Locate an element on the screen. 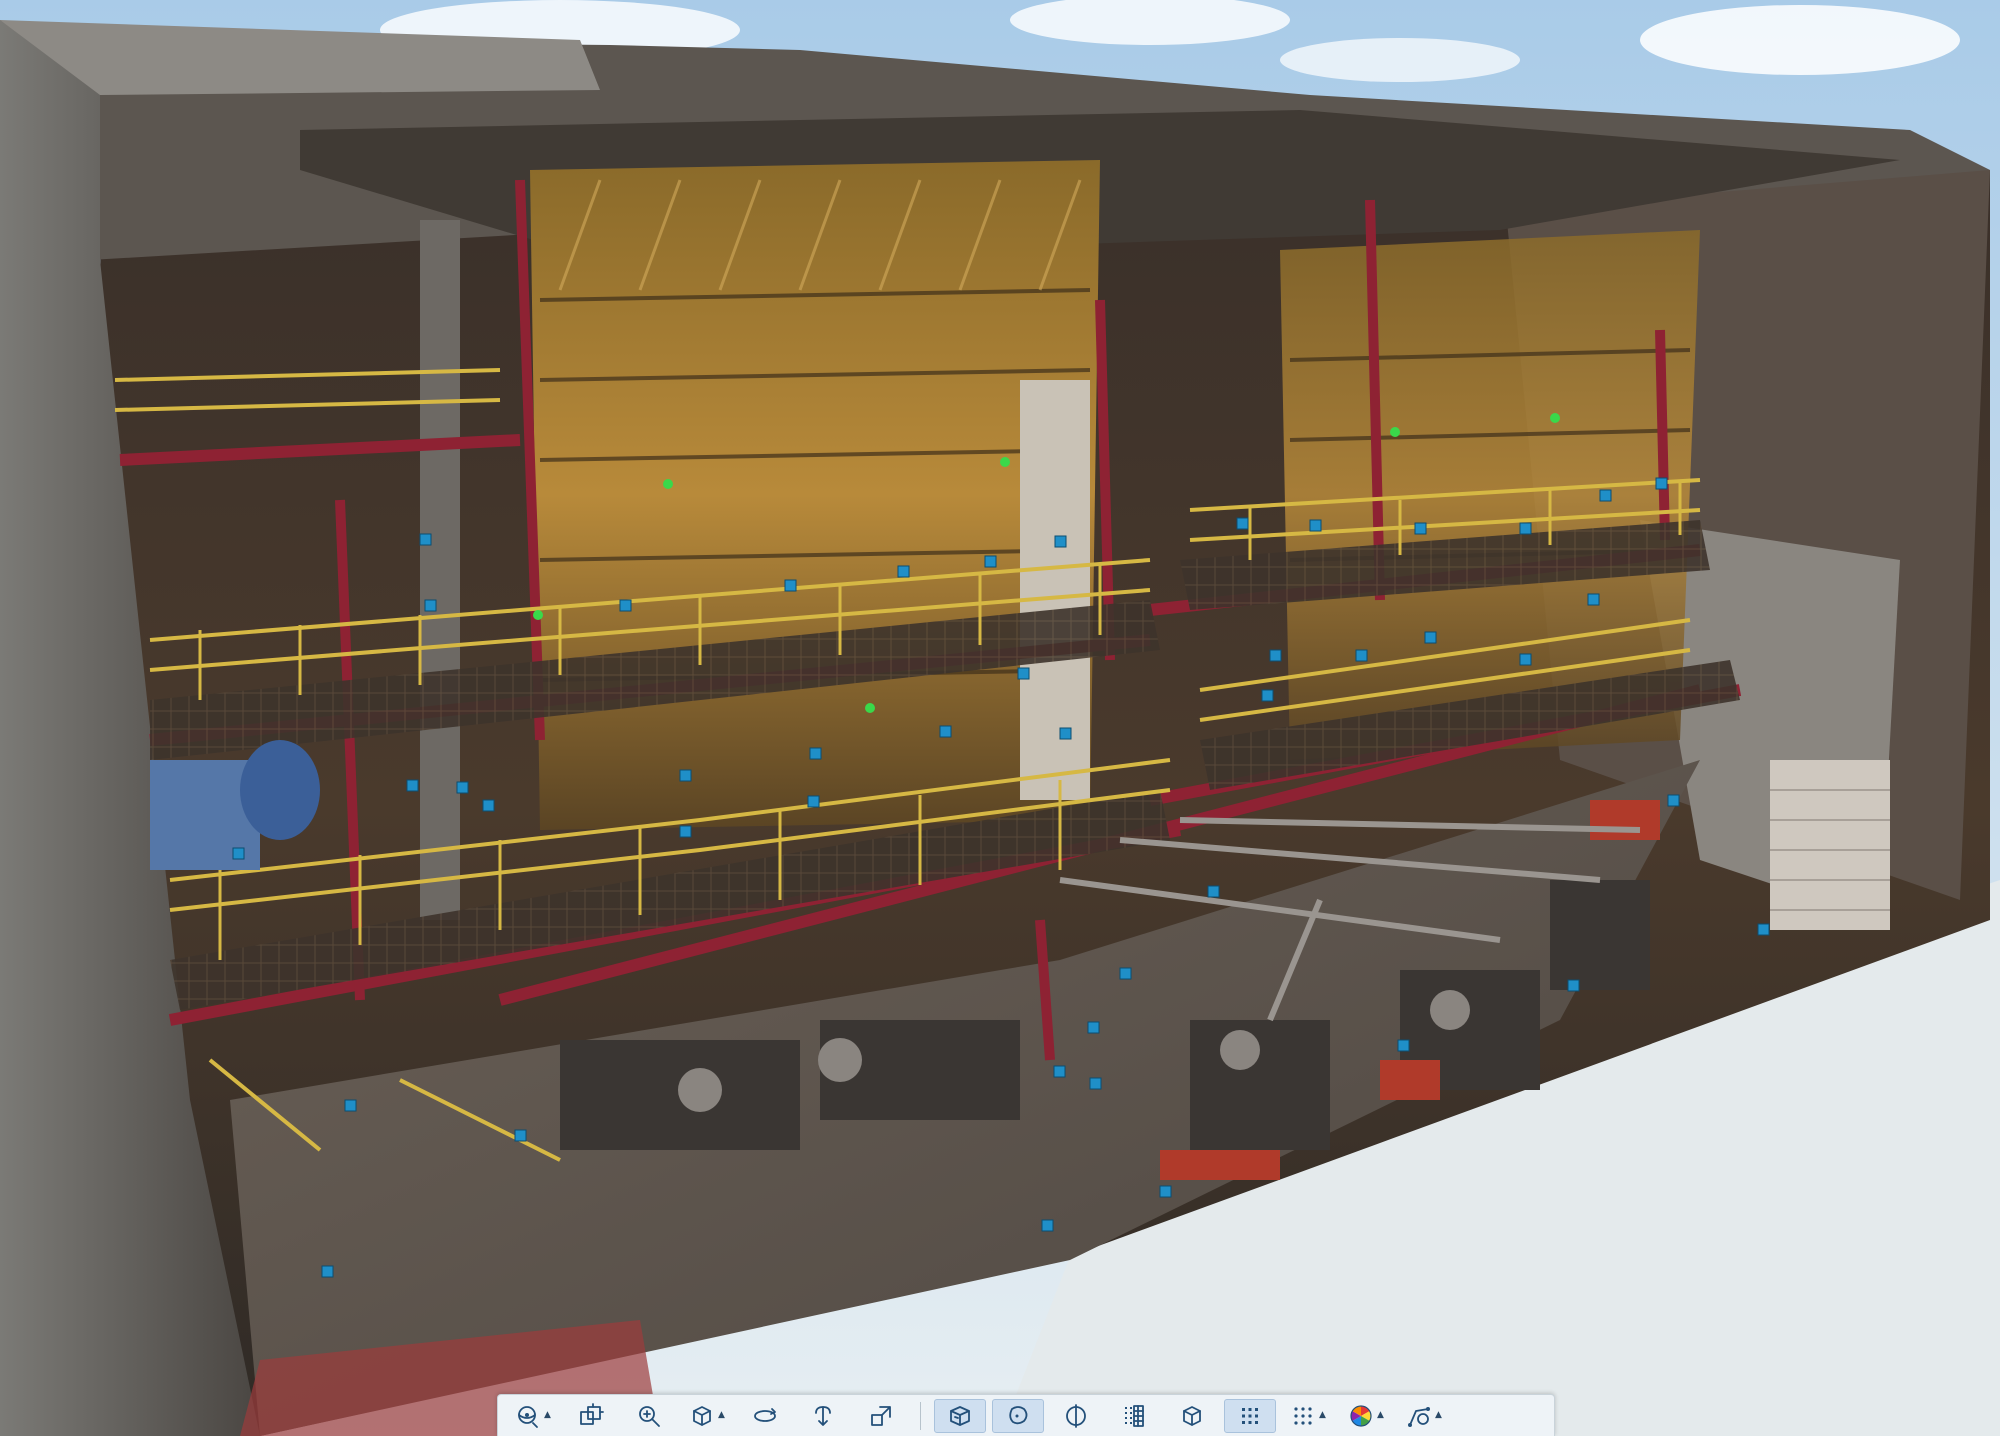  box-section-button is located at coordinates (960, 1415).